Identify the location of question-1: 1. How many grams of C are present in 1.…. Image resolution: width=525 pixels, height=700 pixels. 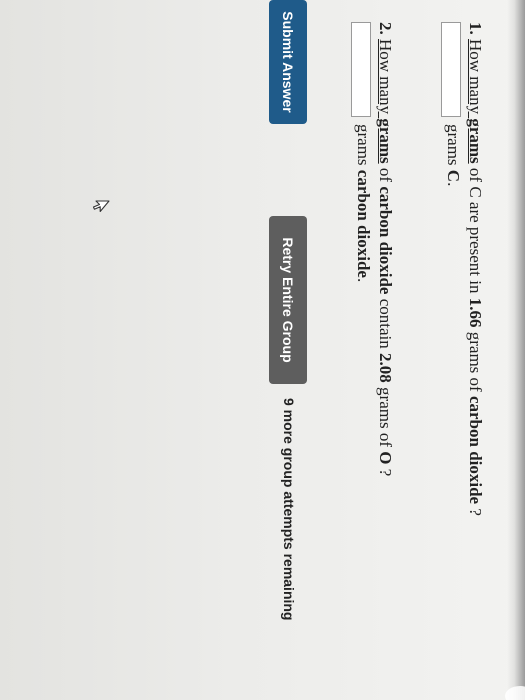
(475, 269).